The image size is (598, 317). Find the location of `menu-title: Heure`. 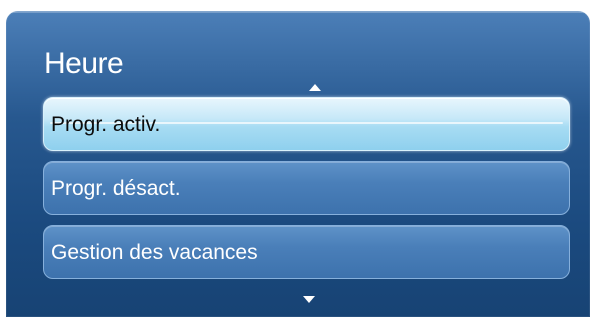

menu-title: Heure is located at coordinates (84, 63).